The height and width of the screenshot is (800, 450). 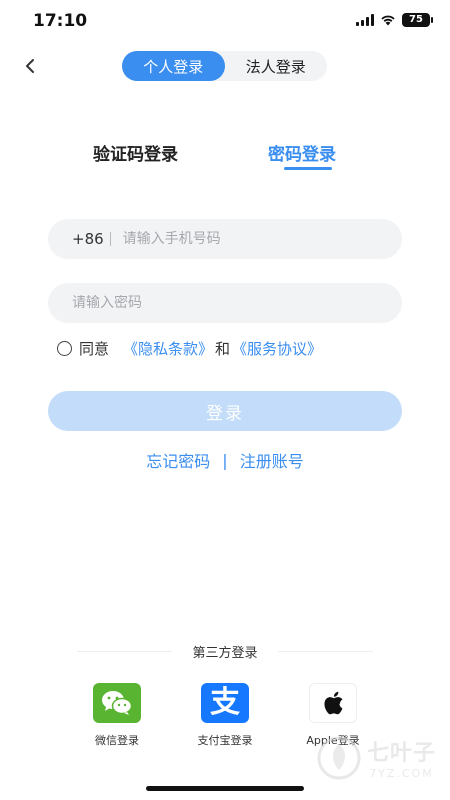 What do you see at coordinates (417, 20) in the screenshot?
I see `battery-icon: 75` at bounding box center [417, 20].